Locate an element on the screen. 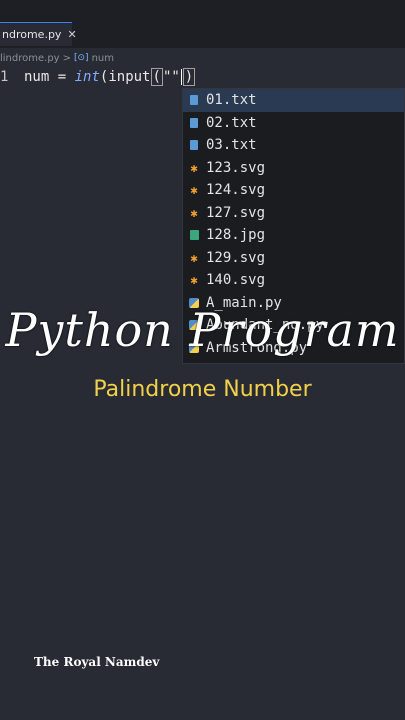 This screenshot has width=405, height=720. suggestion-item: ✱ 127.svg is located at coordinates (293, 213).